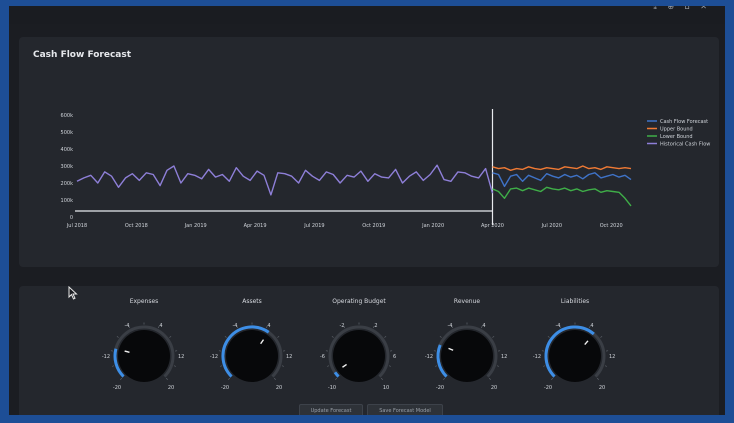 The image size is (734, 423). What do you see at coordinates (336, 374) in the screenshot?
I see `knob-level-arc` at bounding box center [336, 374].